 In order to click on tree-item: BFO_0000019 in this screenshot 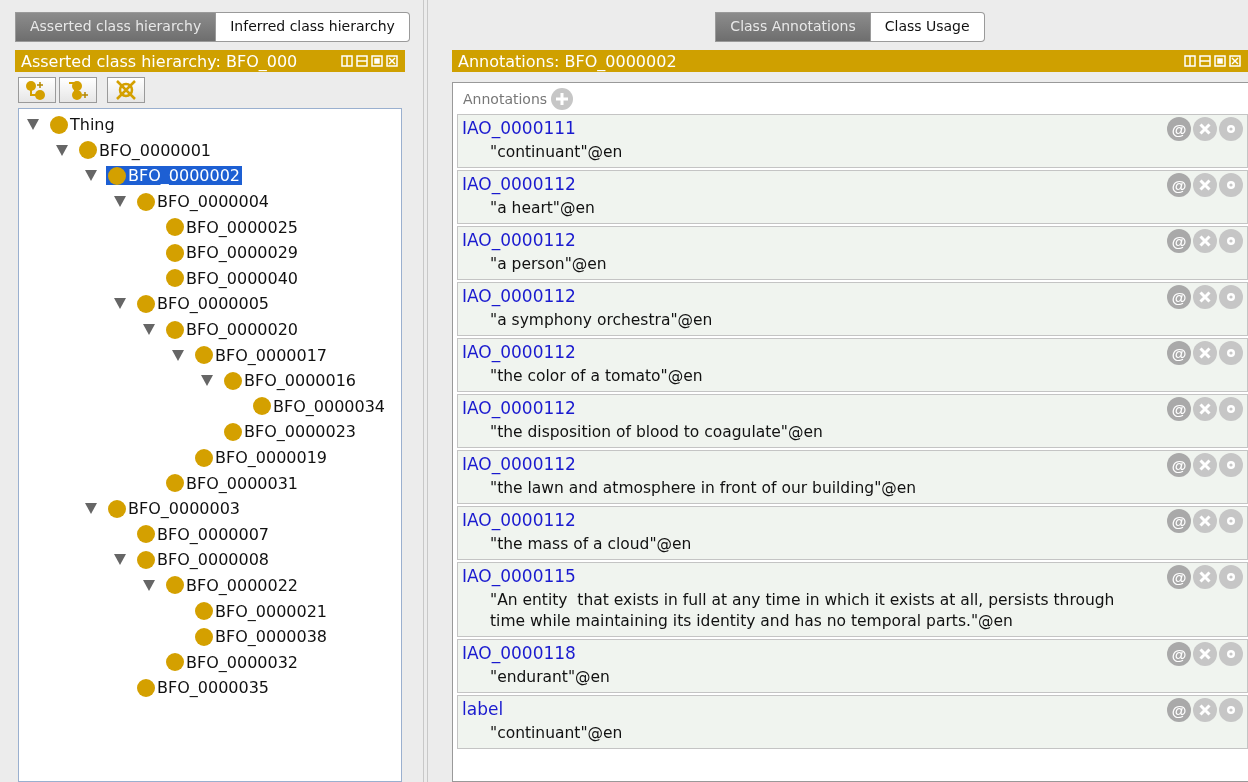, I will do `click(261, 457)`.